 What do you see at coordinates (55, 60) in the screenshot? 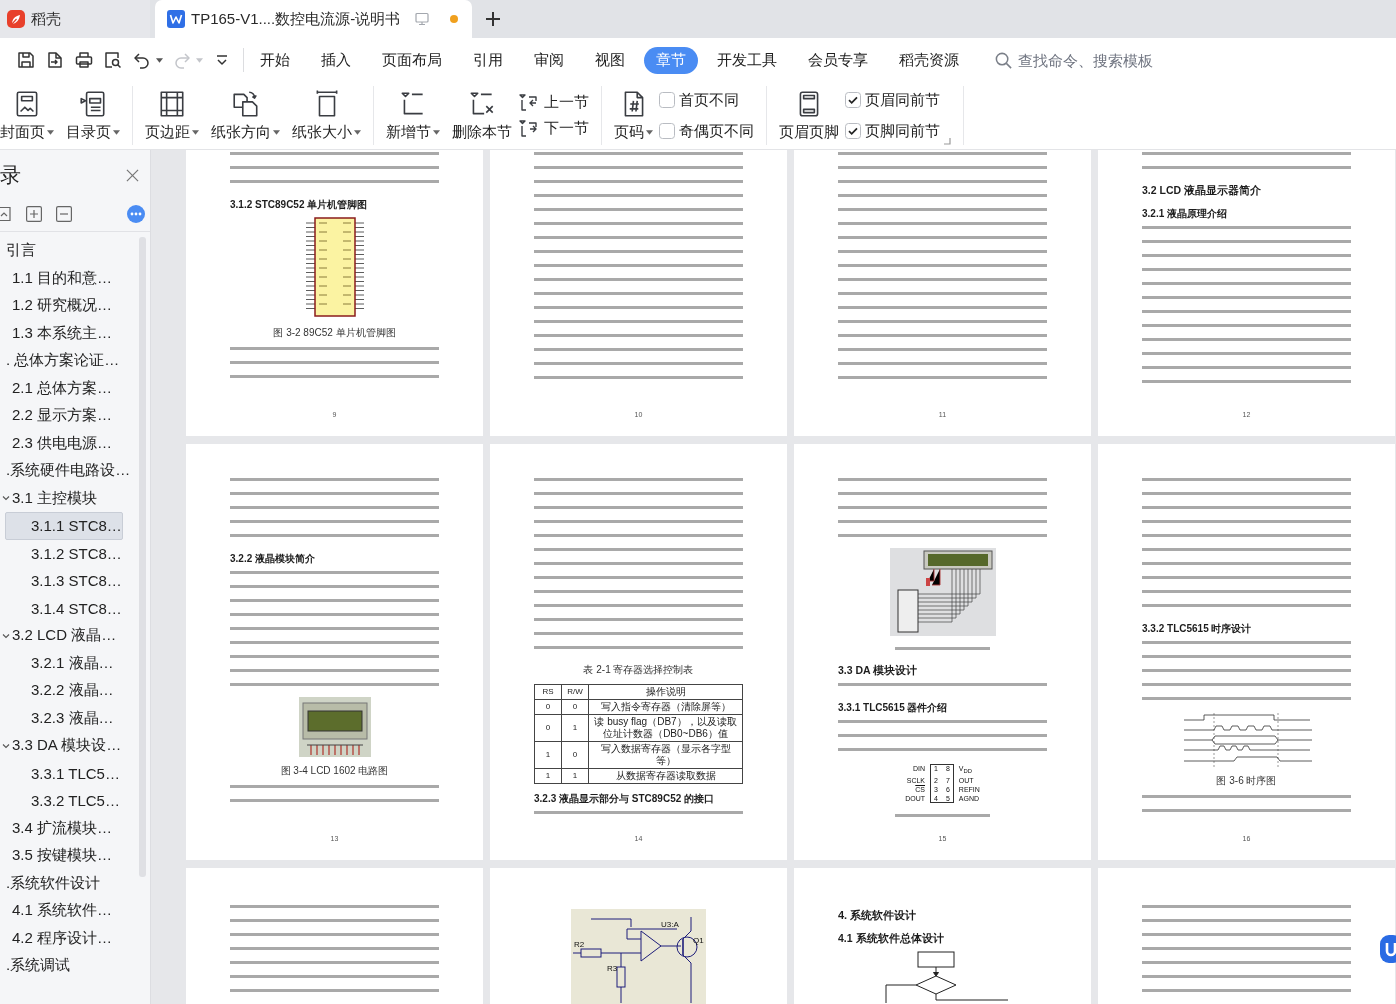
I see `export-icon` at bounding box center [55, 60].